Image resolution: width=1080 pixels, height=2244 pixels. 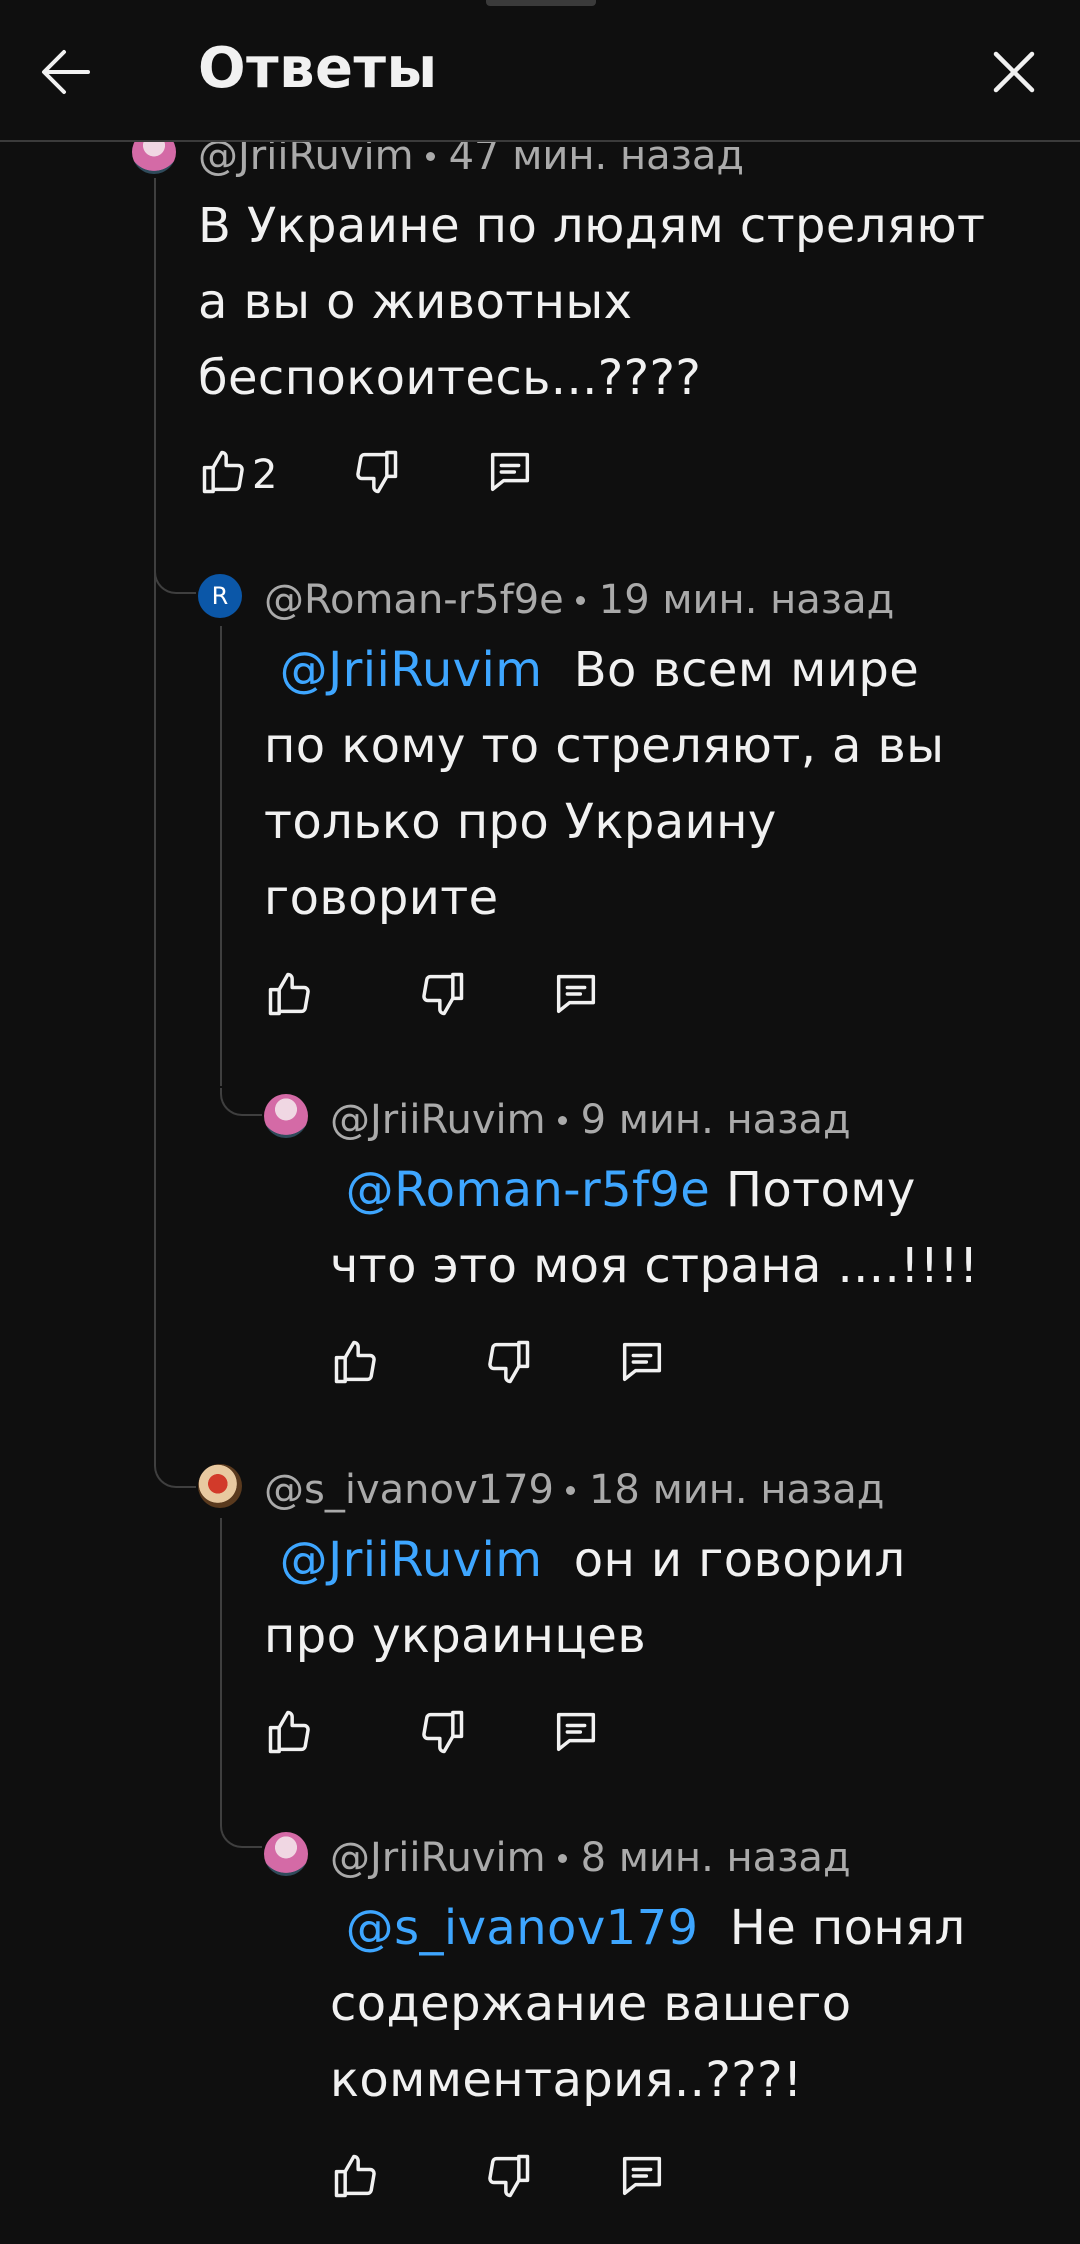 What do you see at coordinates (66, 72) in the screenshot?
I see `back-arrow-icon` at bounding box center [66, 72].